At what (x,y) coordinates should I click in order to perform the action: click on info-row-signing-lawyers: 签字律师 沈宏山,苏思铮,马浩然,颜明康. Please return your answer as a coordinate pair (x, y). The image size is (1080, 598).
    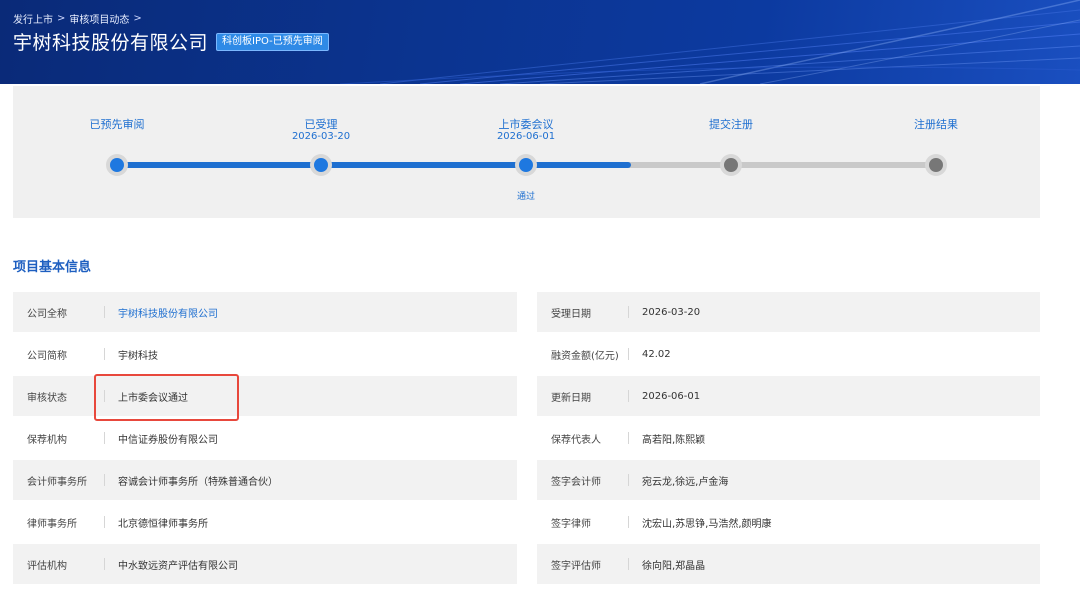
    Looking at the image, I should click on (788, 522).